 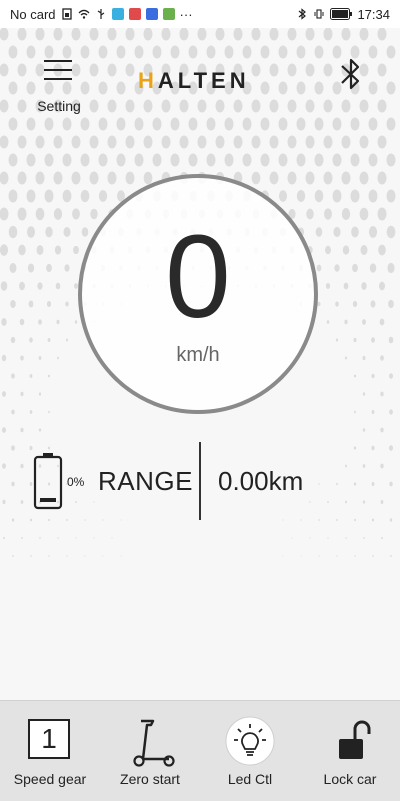 I want to click on speed-unit: km/h, so click(x=198, y=355).